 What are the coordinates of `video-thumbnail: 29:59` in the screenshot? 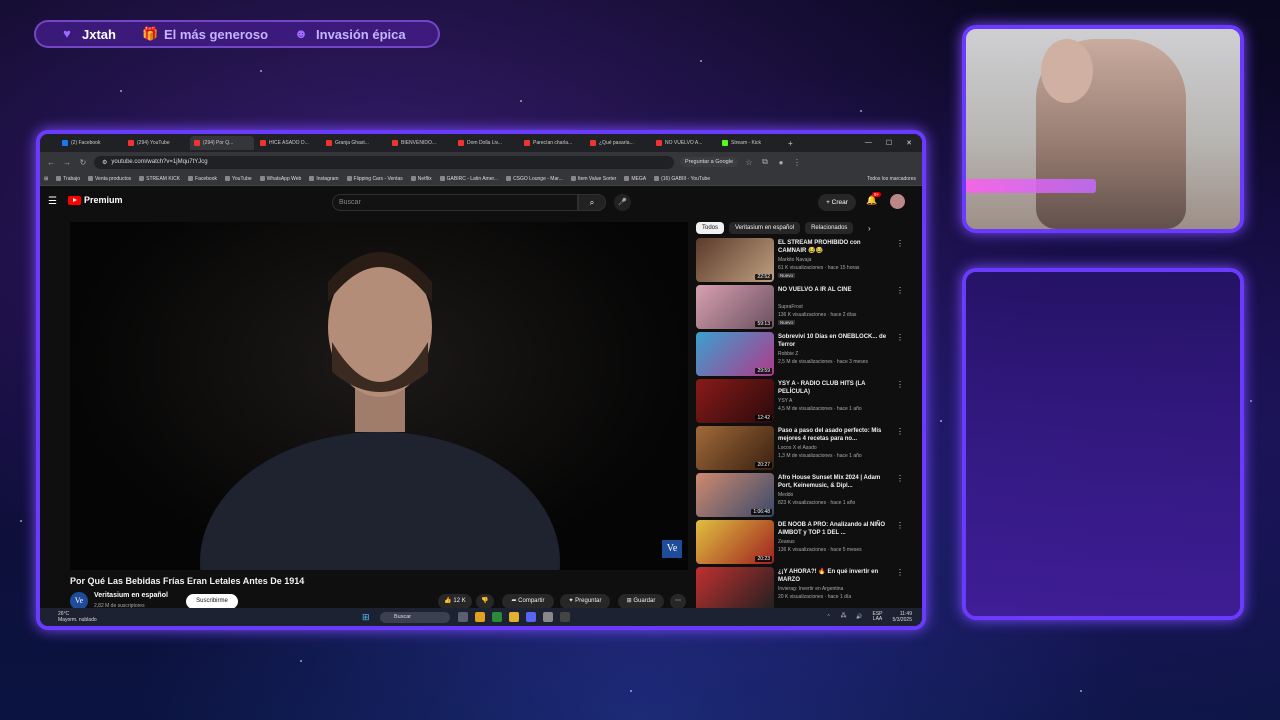 It's located at (735, 354).